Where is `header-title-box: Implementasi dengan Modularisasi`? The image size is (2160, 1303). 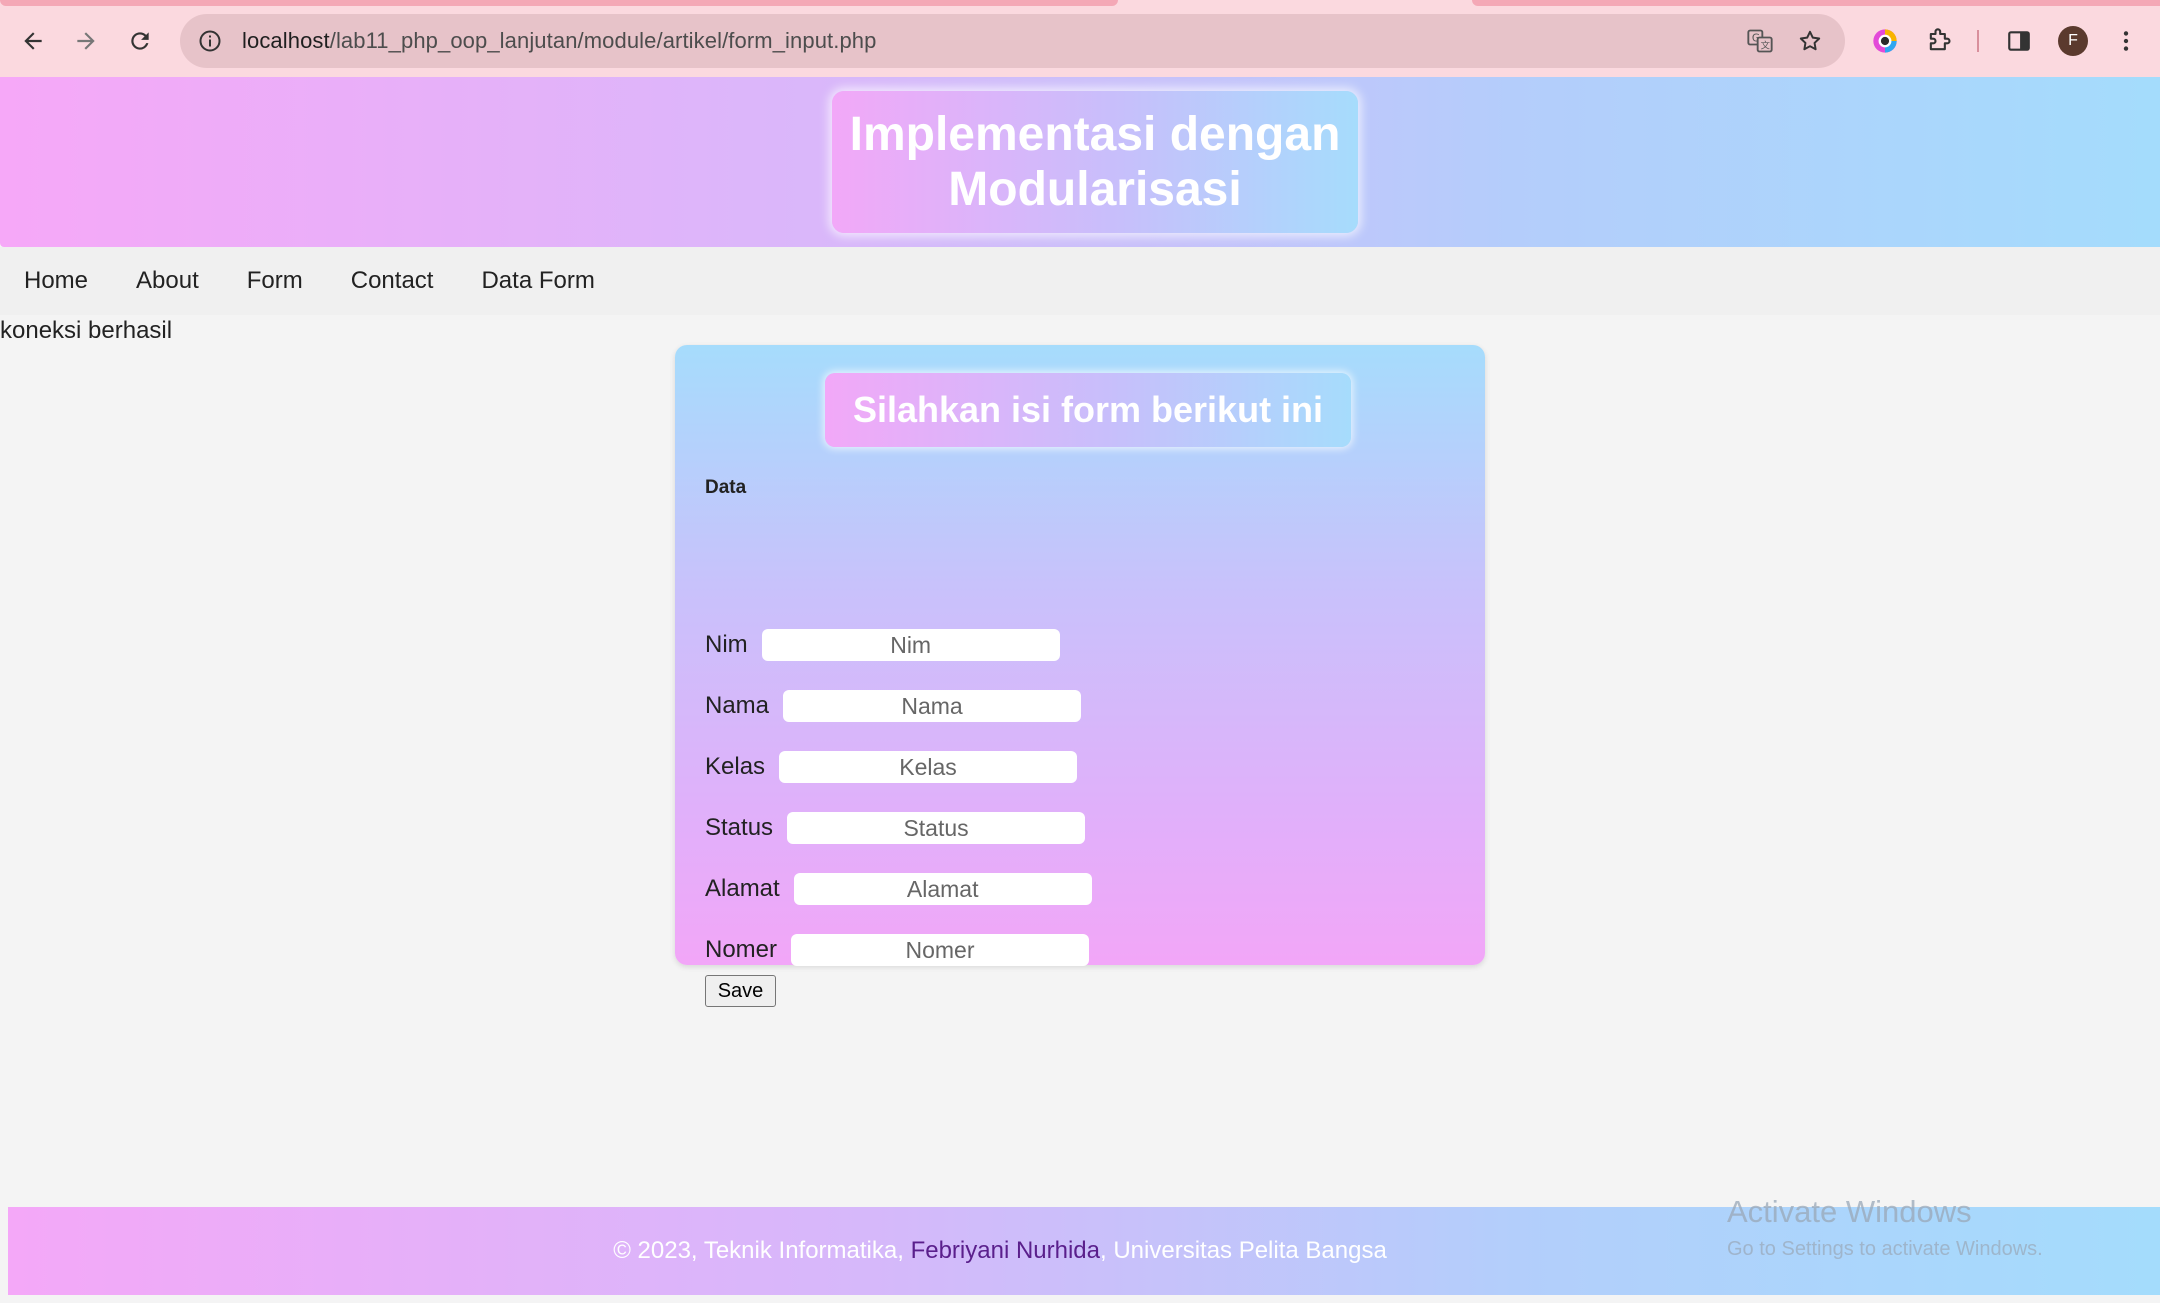
header-title-box: Implementasi dengan Modularisasi is located at coordinates (1095, 162).